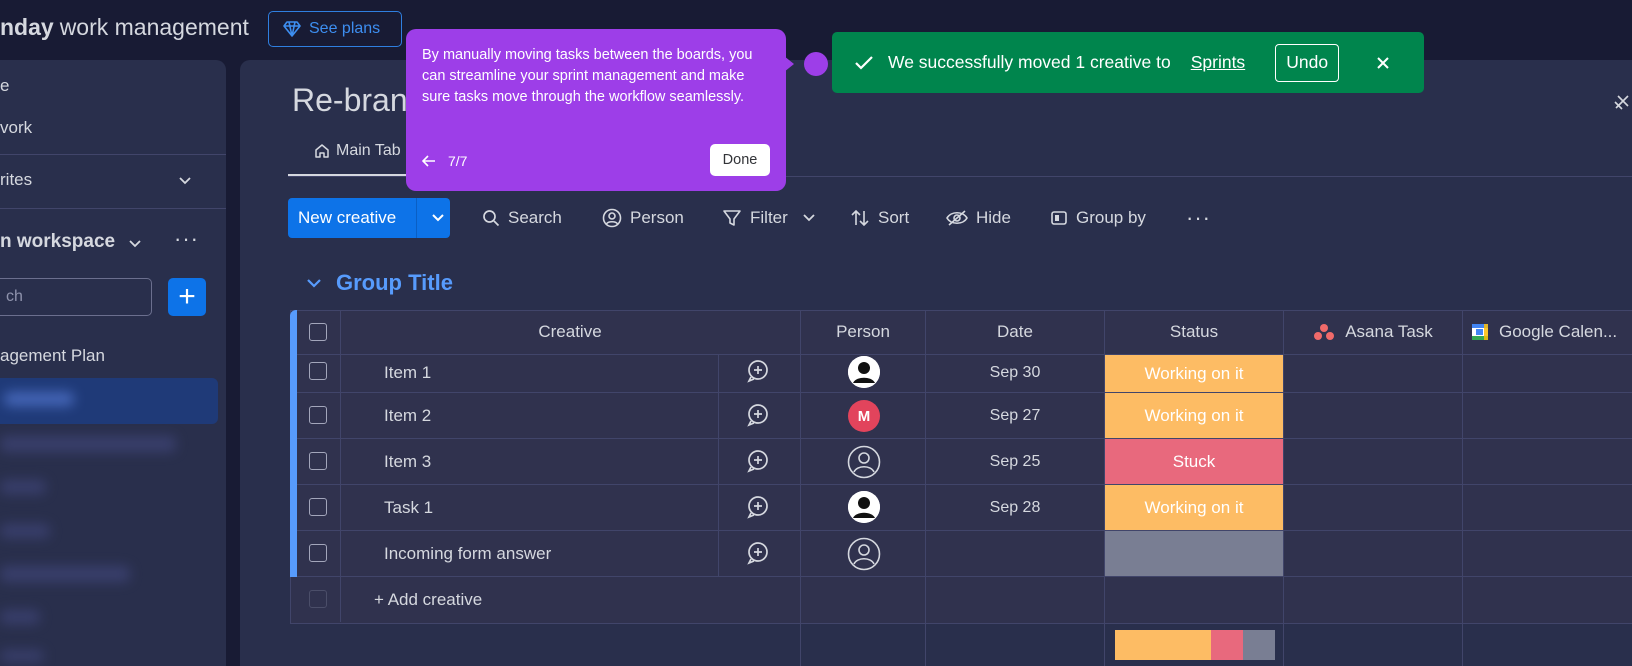 The width and height of the screenshot is (1632, 666). I want to click on column-header-date: Date, so click(1015, 332).